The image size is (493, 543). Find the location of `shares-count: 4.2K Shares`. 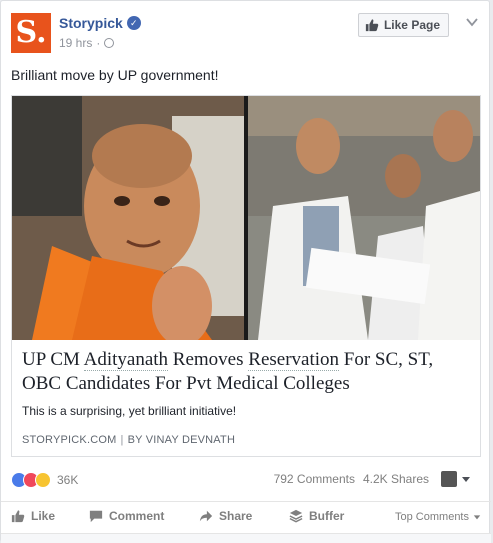

shares-count: 4.2K Shares is located at coordinates (396, 479).